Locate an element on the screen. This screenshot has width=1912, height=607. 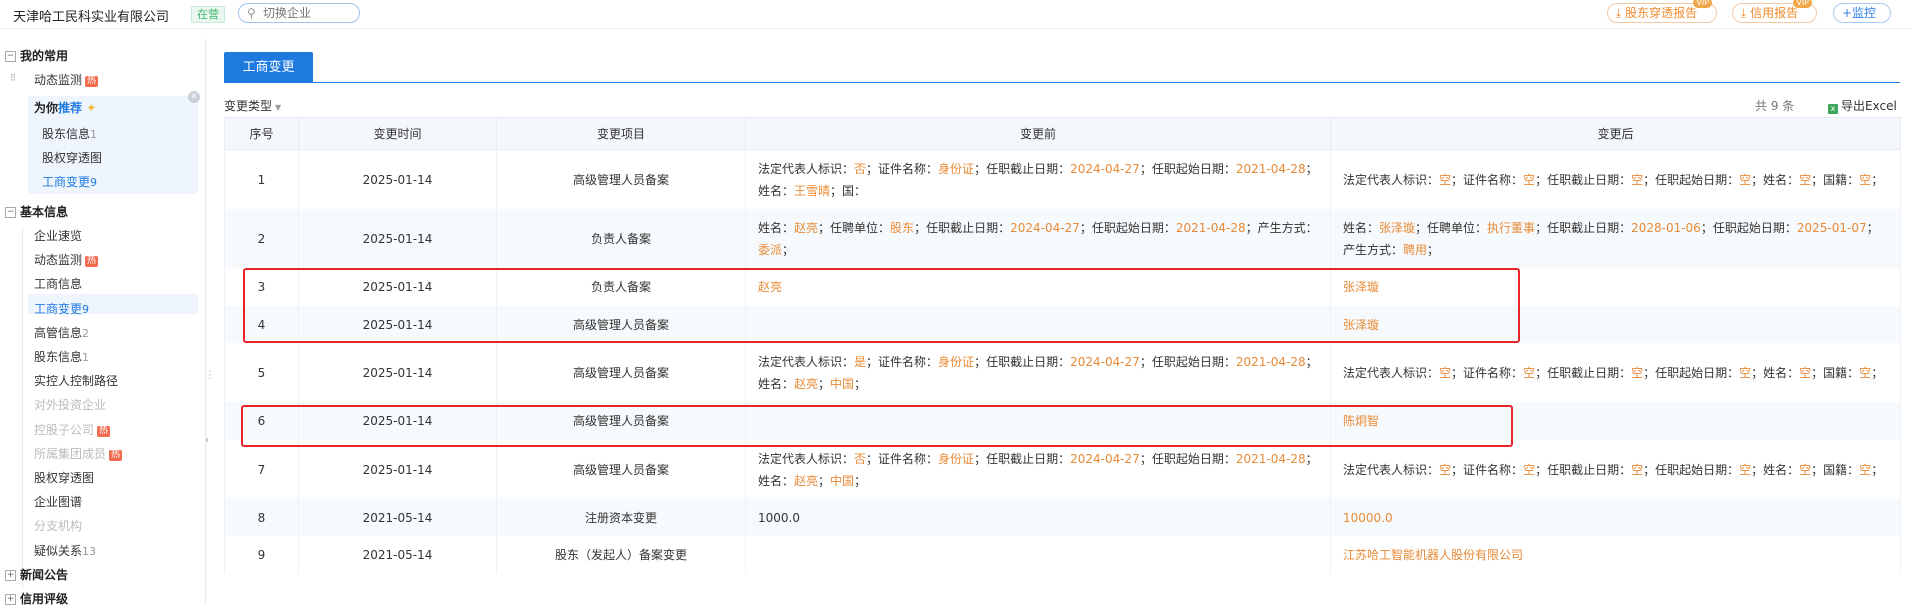
sidebar-item: 高管信息2 is located at coordinates (61, 332).